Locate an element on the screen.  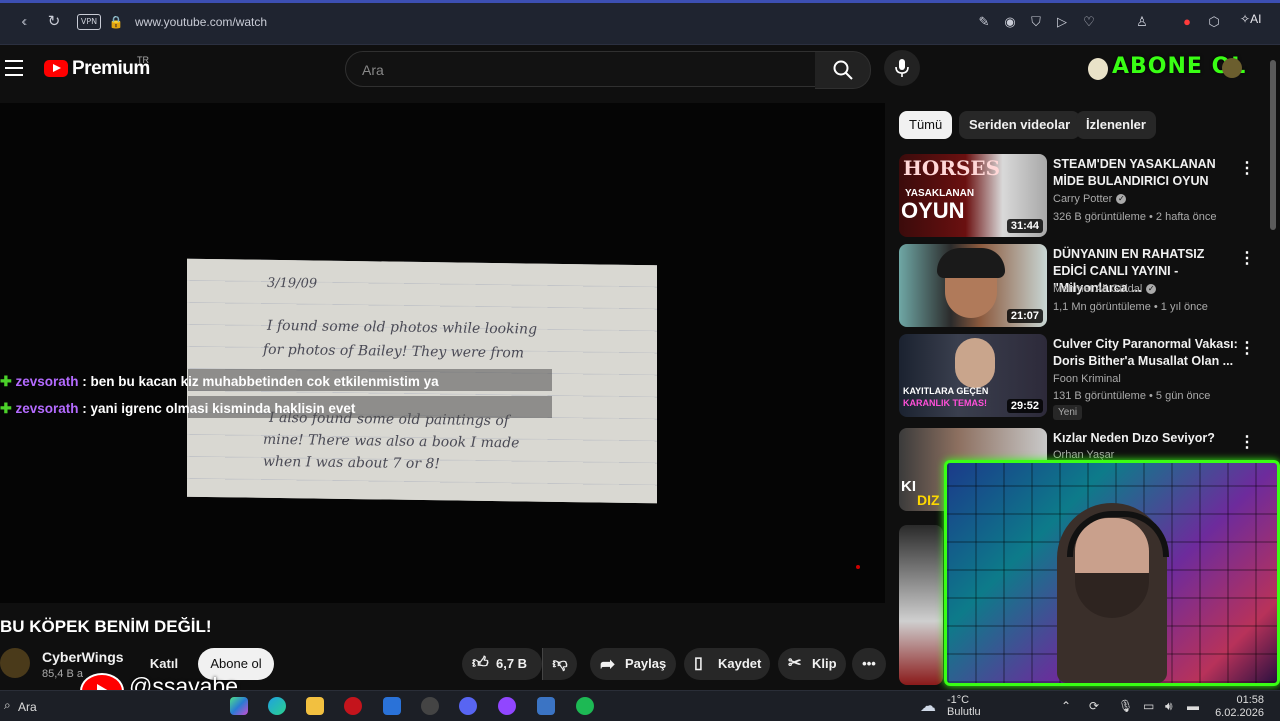
sync-icon: ⟳ is located at coordinates (1094, 706).